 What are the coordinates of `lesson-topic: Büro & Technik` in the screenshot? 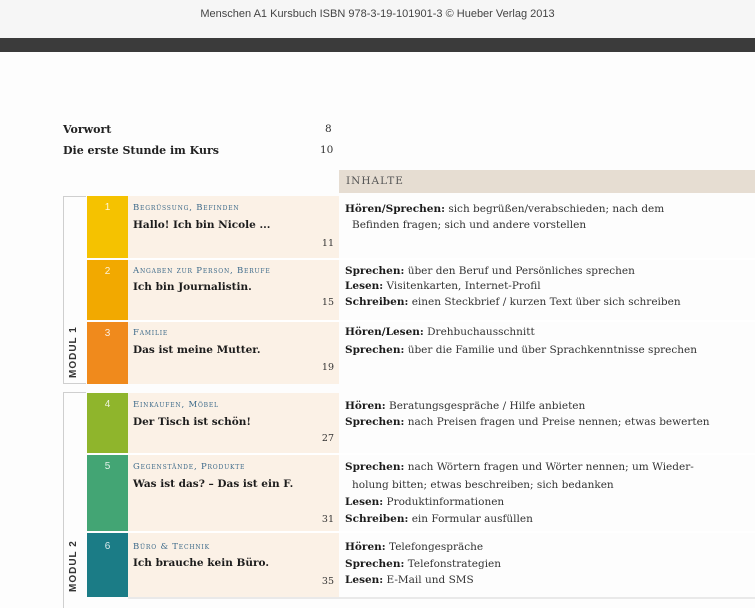 It's located at (171, 547).